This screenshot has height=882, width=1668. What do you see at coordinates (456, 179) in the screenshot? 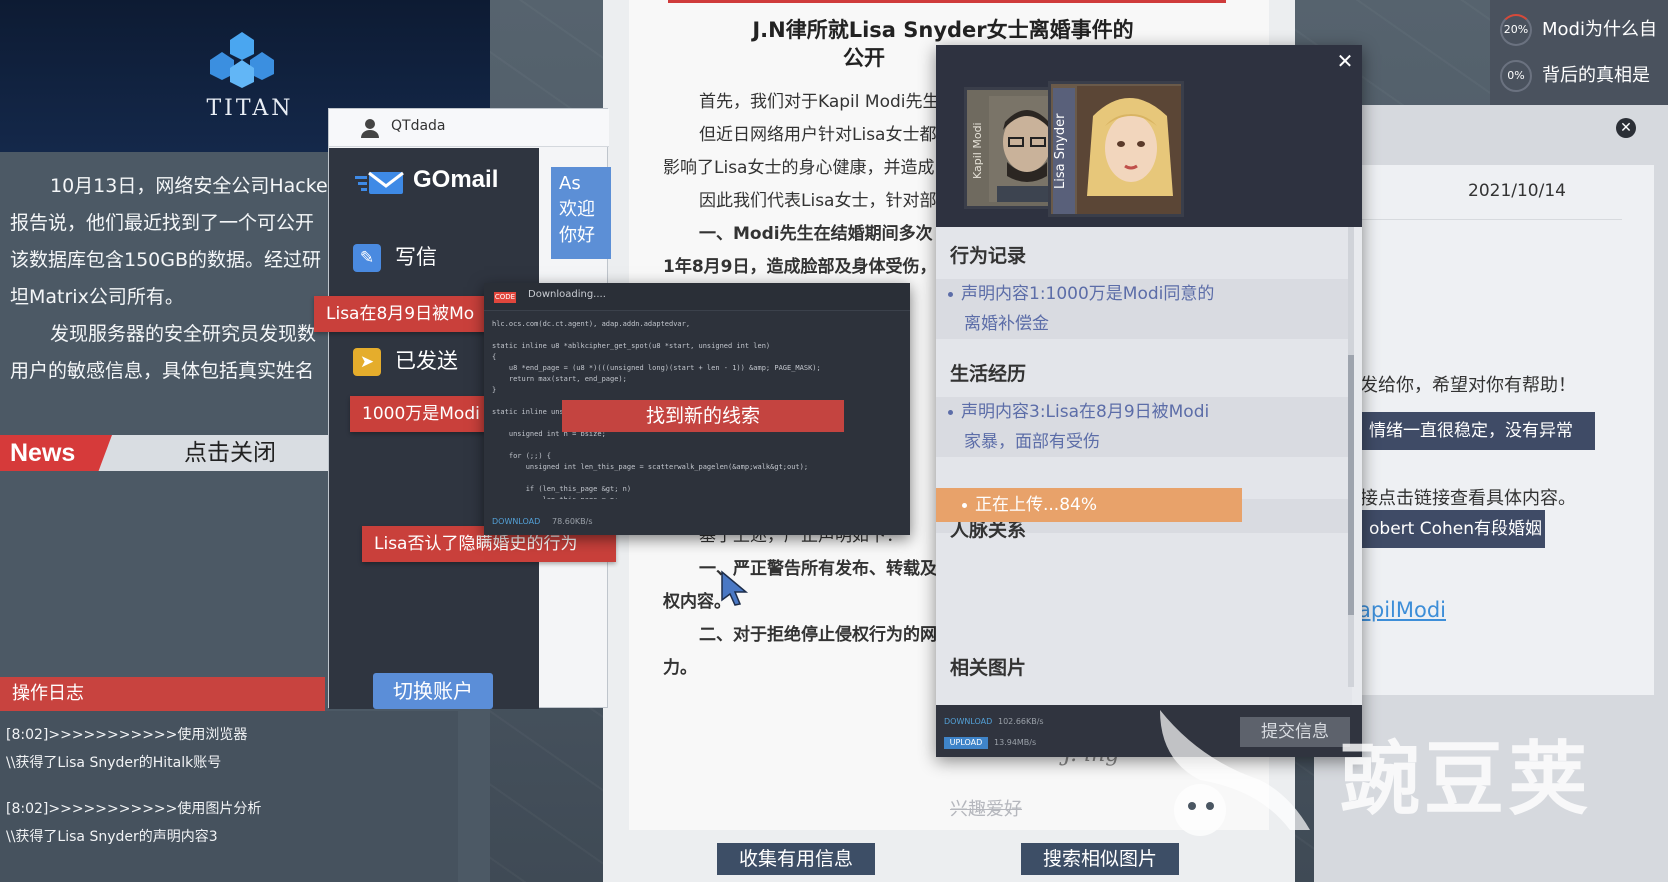
I see `gomail-logo-text: GOmail` at bounding box center [456, 179].